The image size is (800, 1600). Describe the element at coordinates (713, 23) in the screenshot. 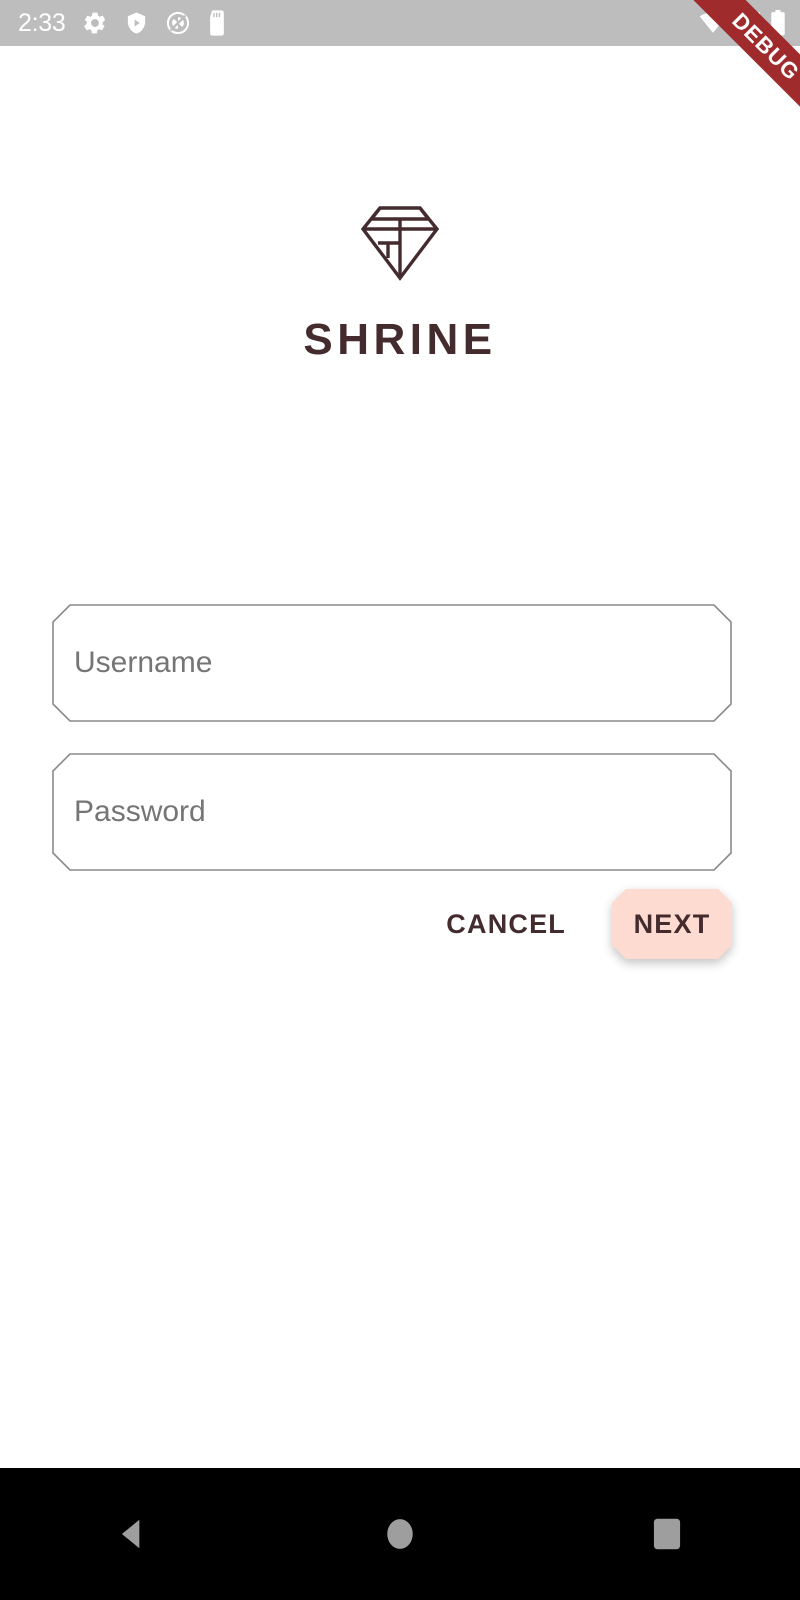

I see `wifi-icon` at that location.